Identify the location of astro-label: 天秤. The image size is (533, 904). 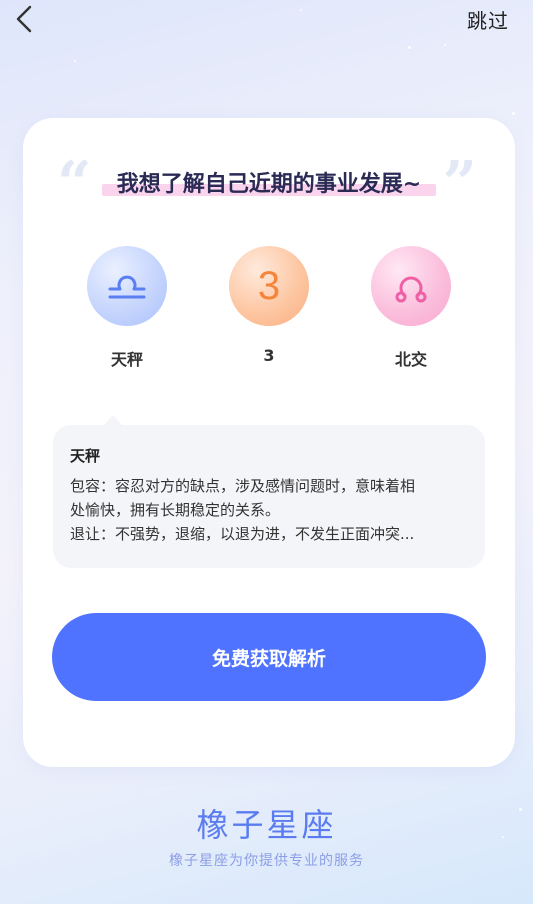
(126, 359).